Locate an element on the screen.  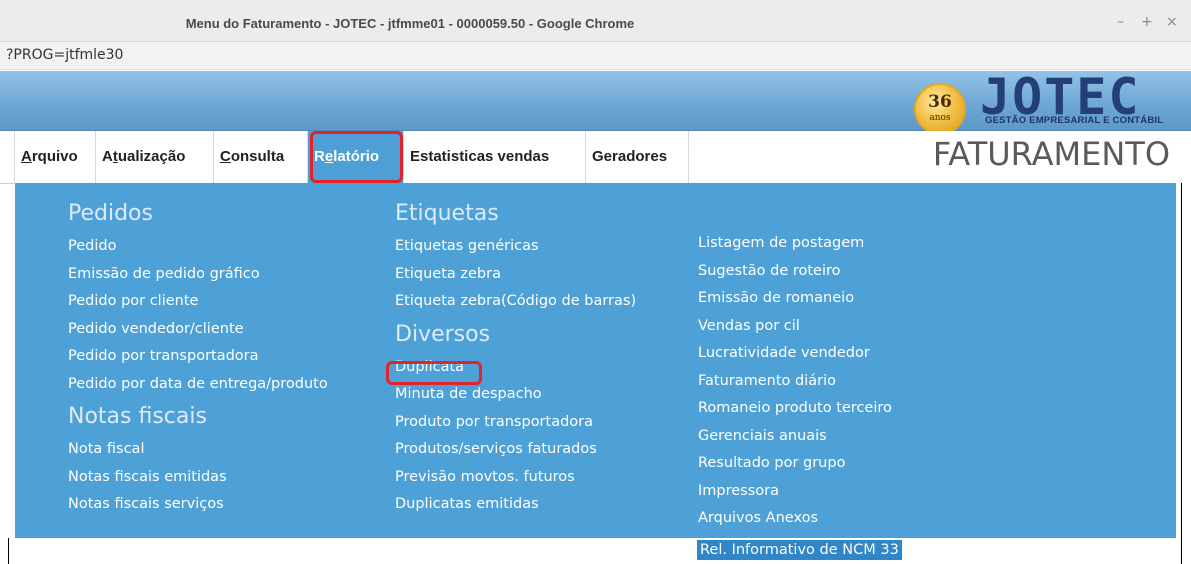
logo-tagline: GESTÃO EMPRESARIAL E CONTÁBIL is located at coordinates (1074, 120).